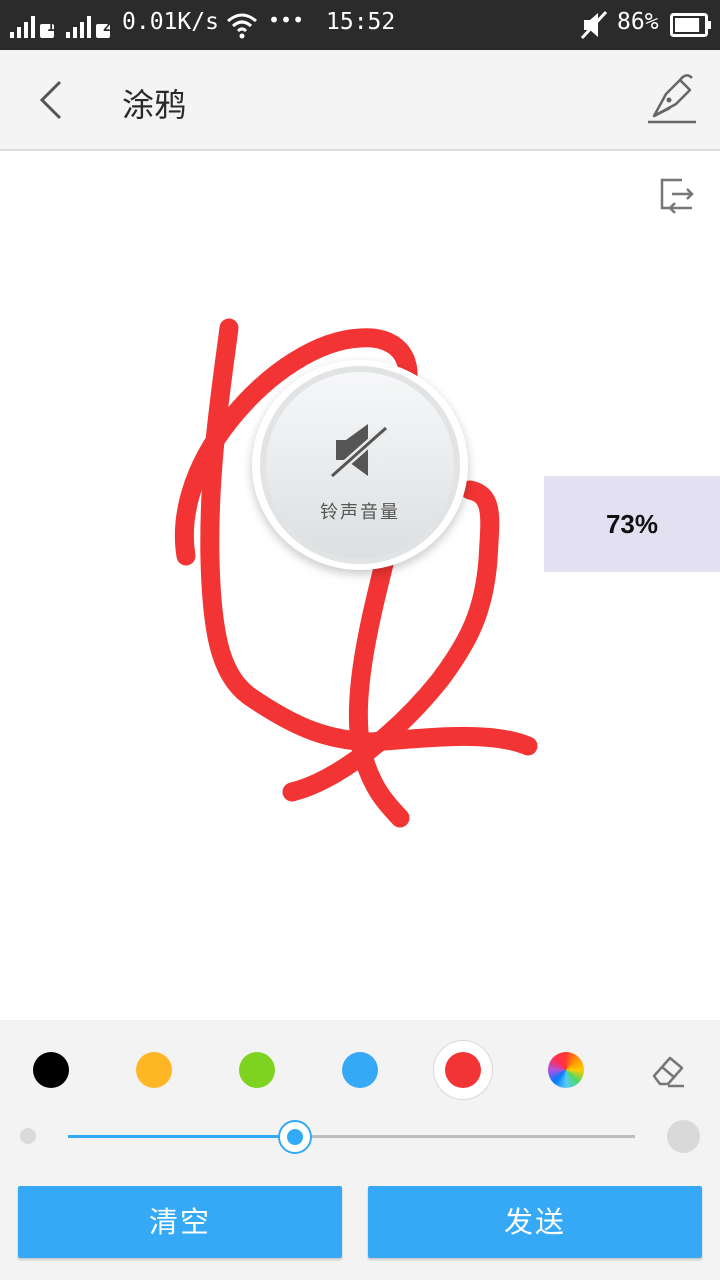 Image resolution: width=720 pixels, height=1280 pixels. Describe the element at coordinates (351, 1137) in the screenshot. I see `slider-track` at that location.